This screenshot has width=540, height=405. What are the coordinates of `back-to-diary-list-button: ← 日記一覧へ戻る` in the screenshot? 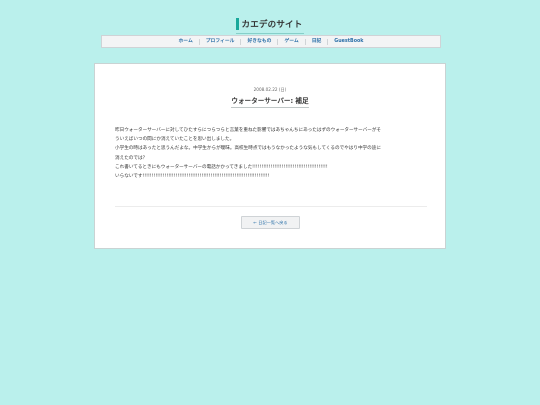 It's located at (270, 222).